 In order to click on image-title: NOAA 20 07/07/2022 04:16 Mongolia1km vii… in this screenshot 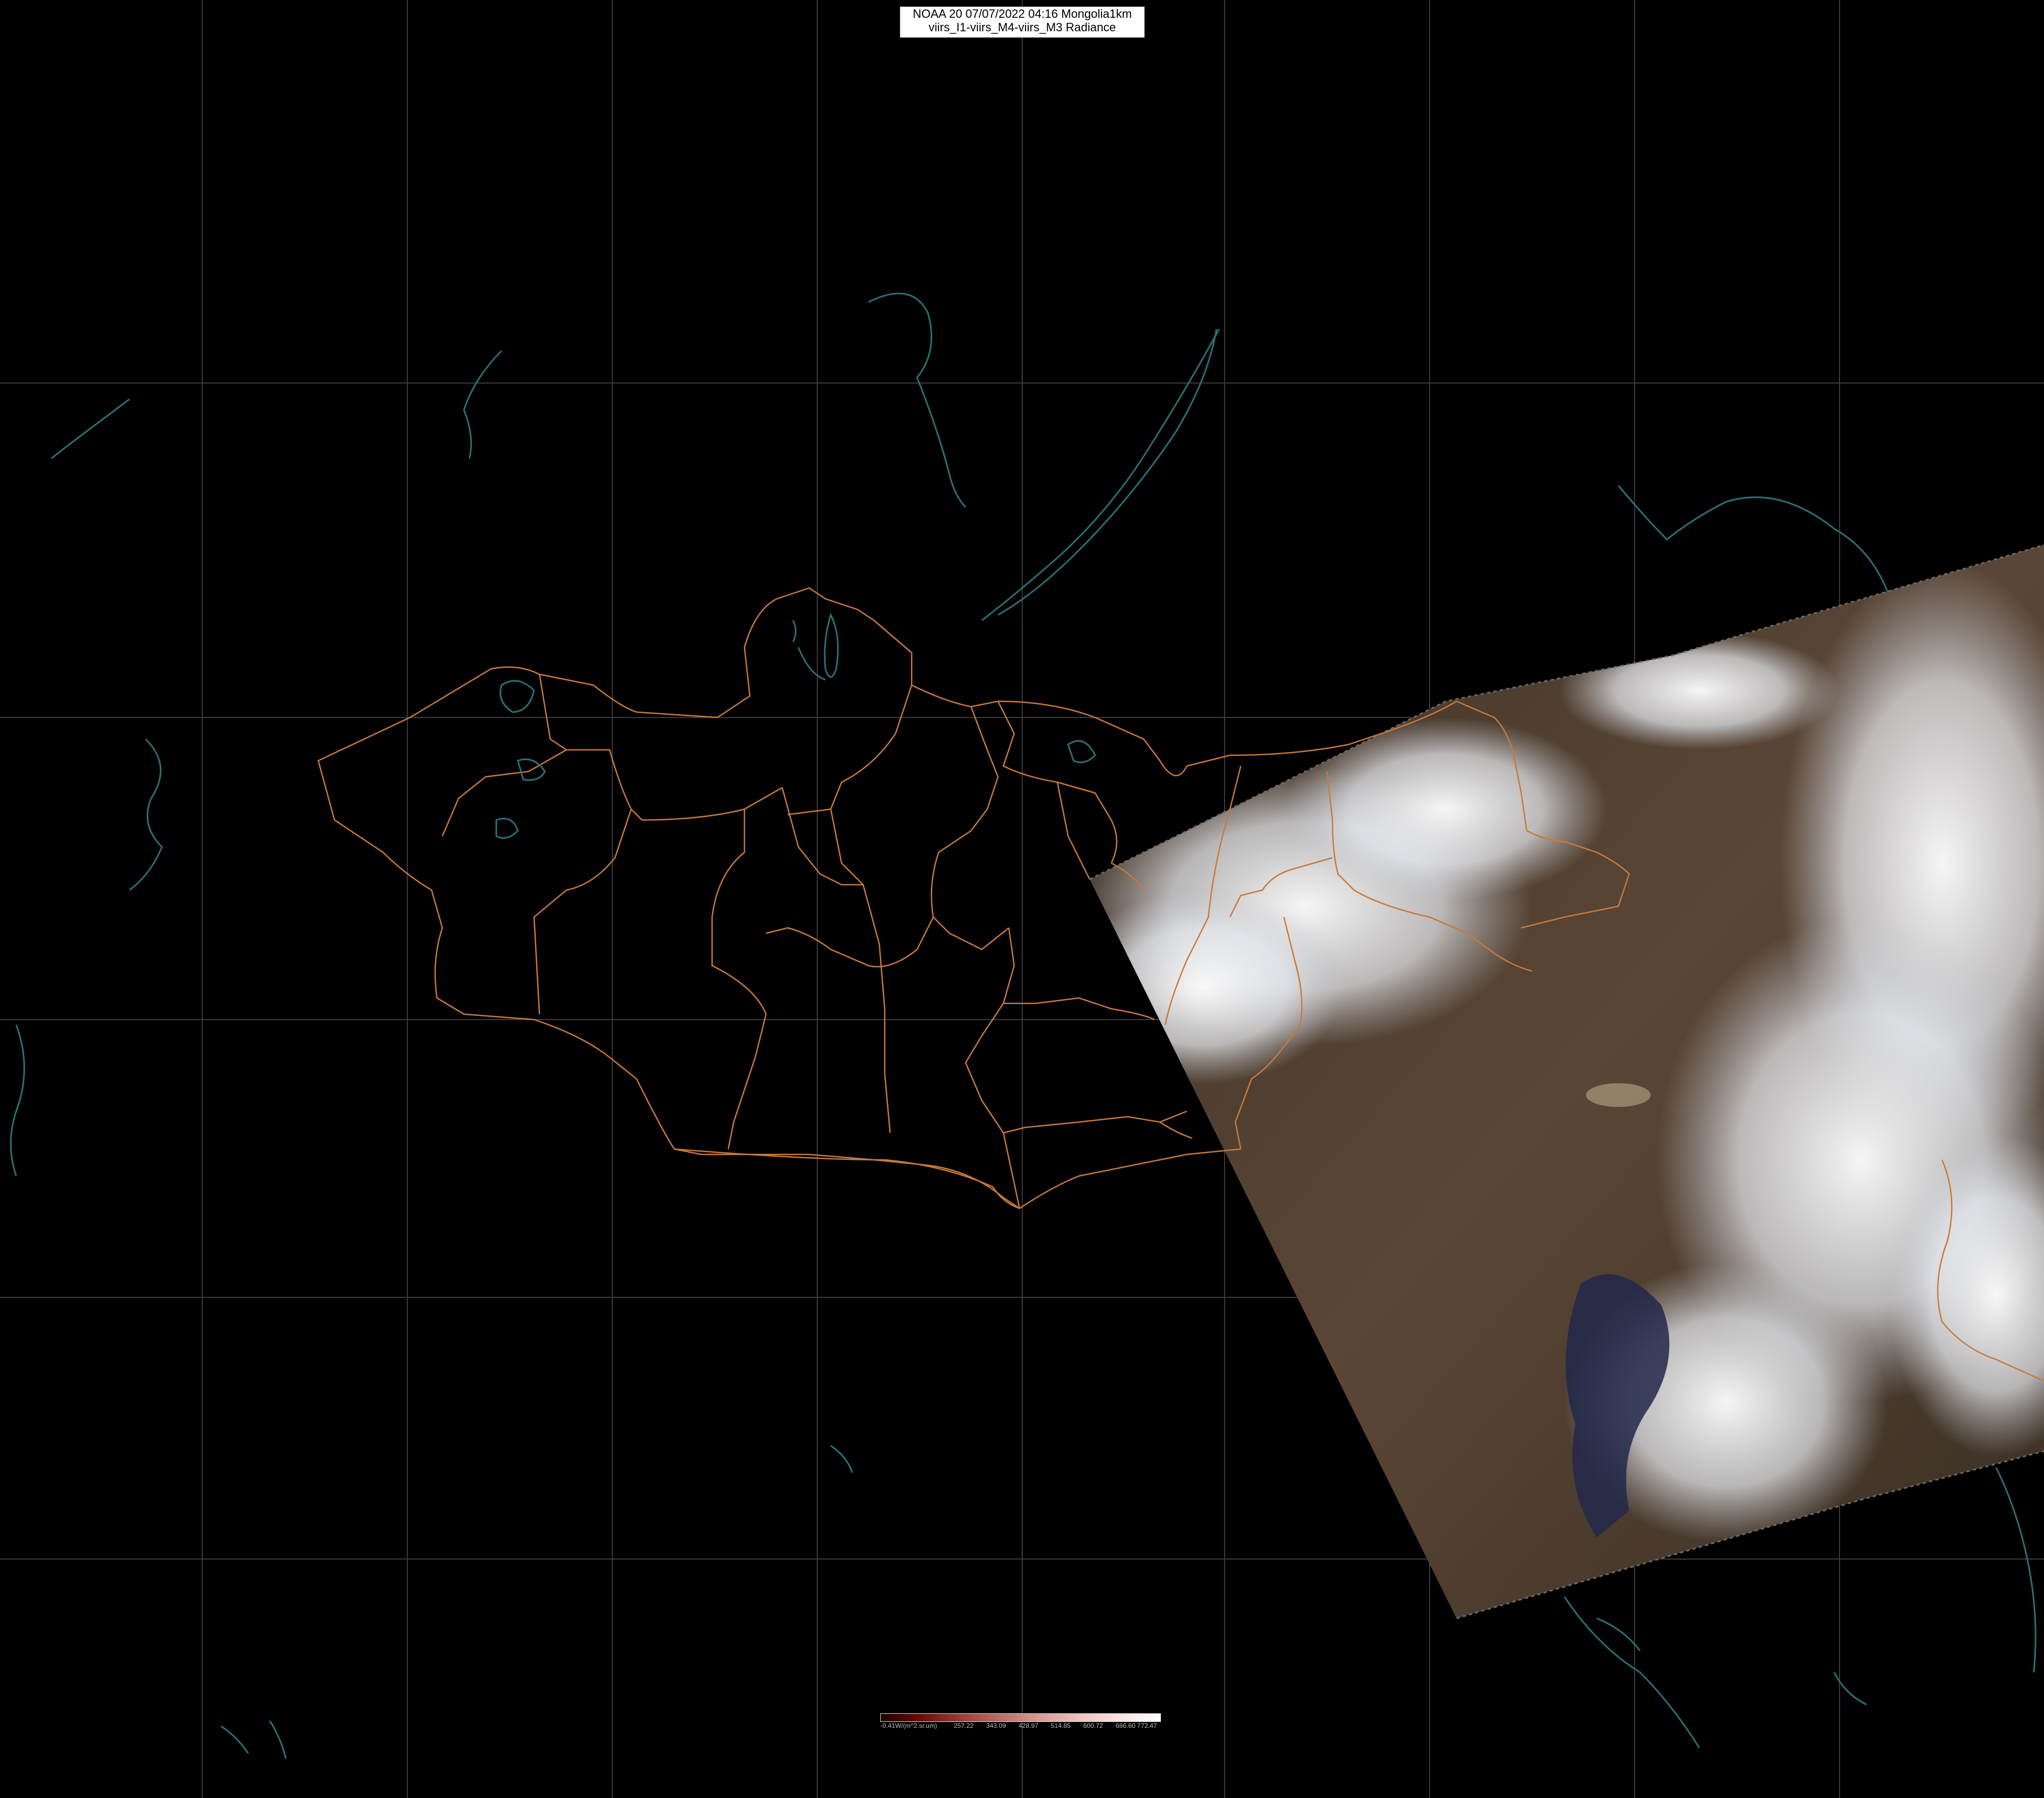, I will do `click(1022, 22)`.